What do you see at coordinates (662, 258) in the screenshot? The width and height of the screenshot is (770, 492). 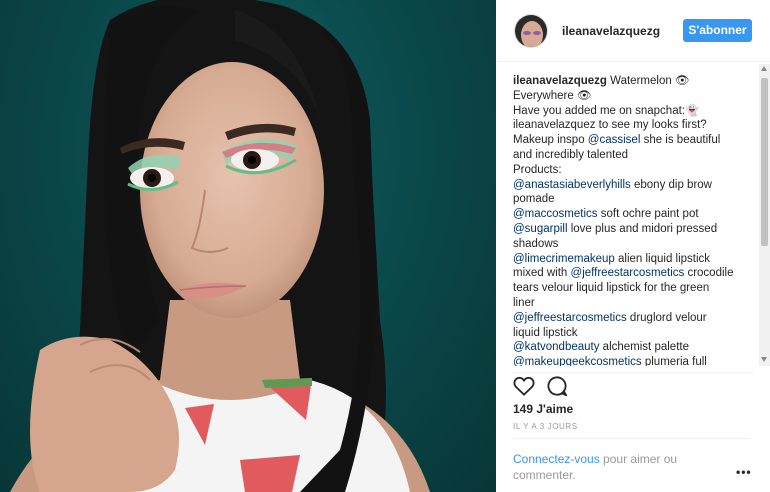 I see `caption-text: alien liquid lipstick` at bounding box center [662, 258].